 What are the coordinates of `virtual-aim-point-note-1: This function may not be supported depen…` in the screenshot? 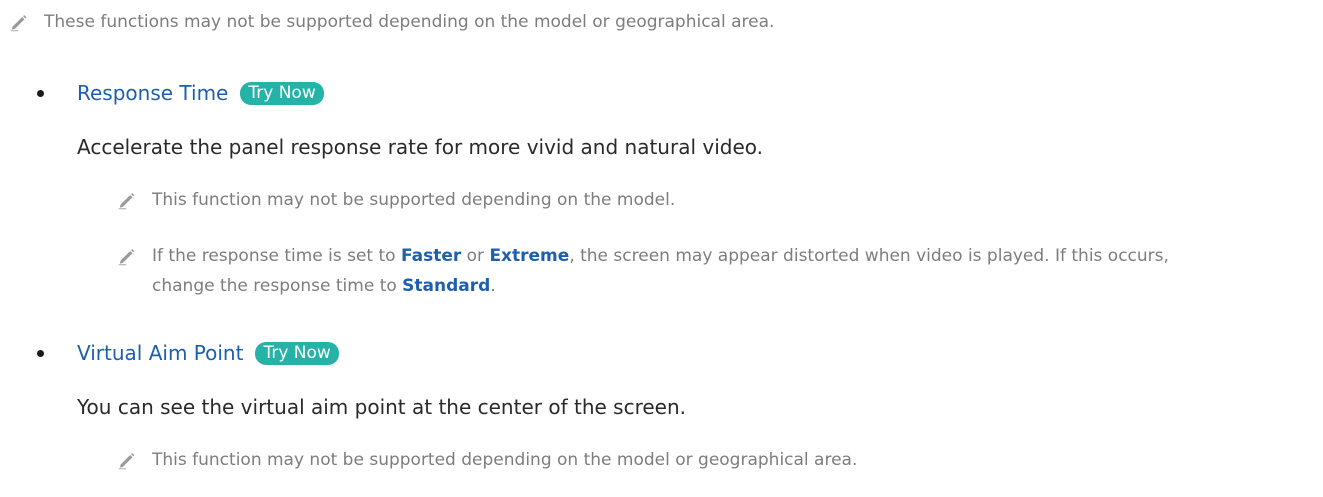 It's located at (486, 460).